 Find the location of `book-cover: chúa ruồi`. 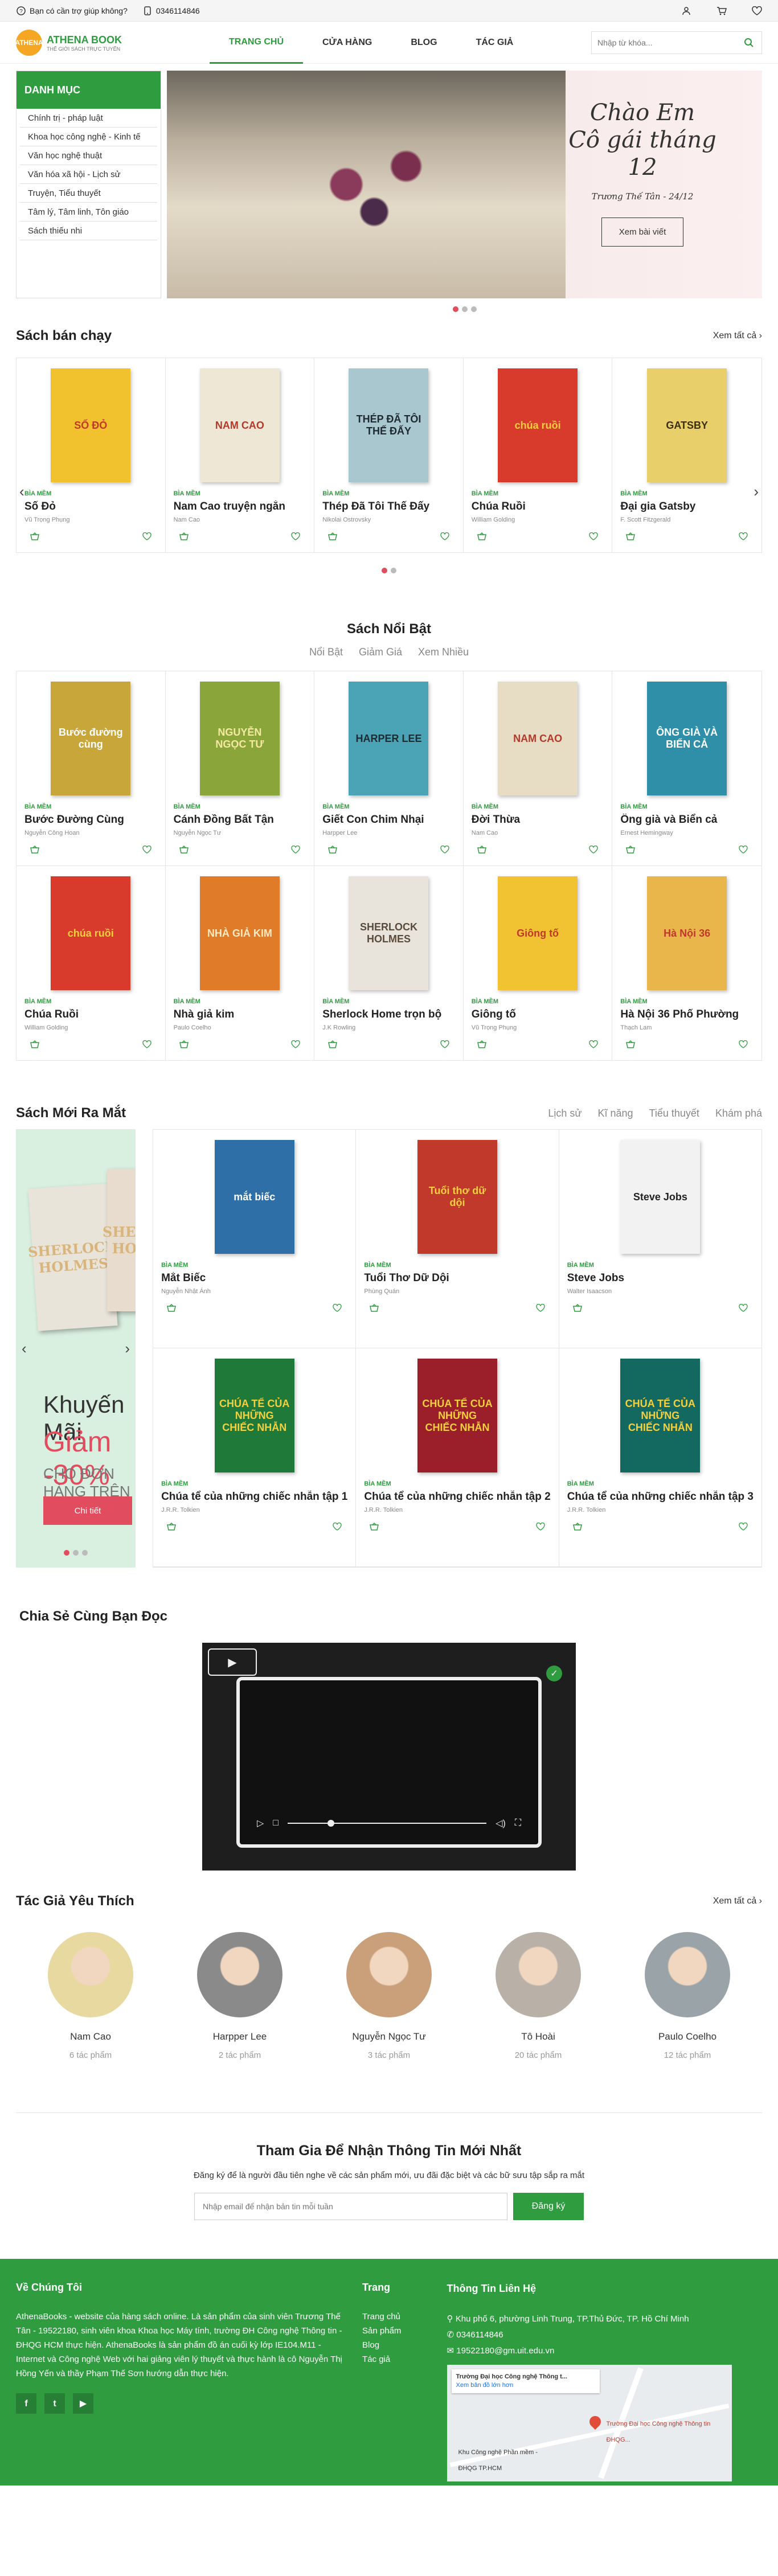

book-cover: chúa ruồi is located at coordinates (91, 933).